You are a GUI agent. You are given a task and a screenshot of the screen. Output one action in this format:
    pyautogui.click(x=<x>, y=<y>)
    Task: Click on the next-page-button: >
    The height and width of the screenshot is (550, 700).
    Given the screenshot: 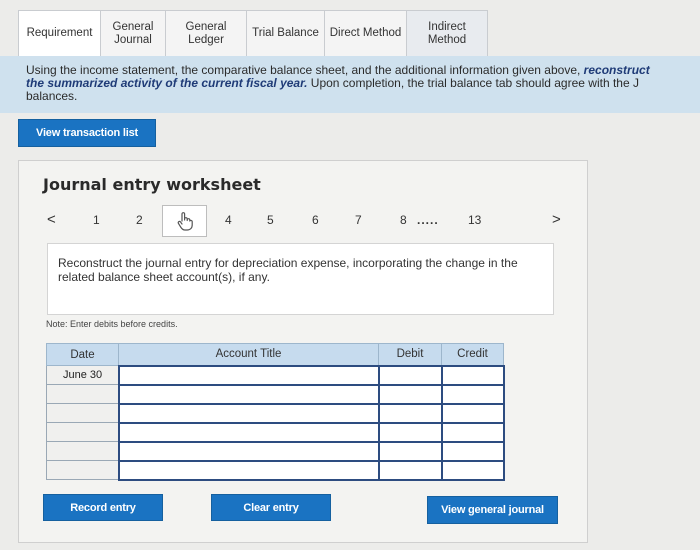 What is the action you would take?
    pyautogui.click(x=556, y=219)
    